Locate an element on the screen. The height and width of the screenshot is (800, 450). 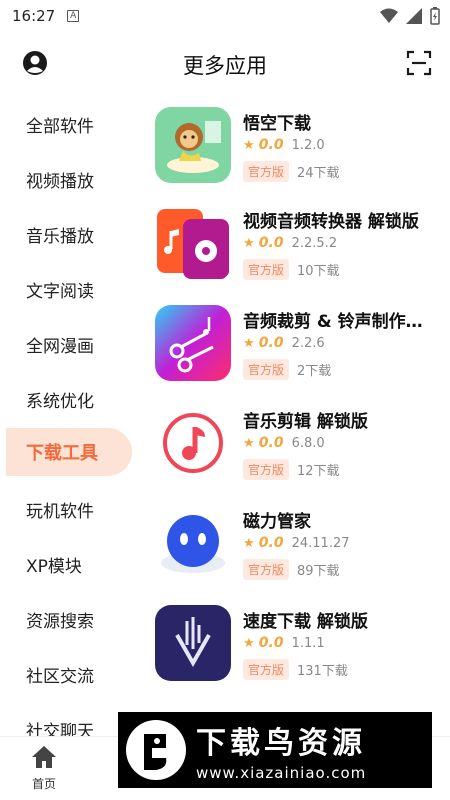
app-downloads: 12下载 is located at coordinates (318, 471).